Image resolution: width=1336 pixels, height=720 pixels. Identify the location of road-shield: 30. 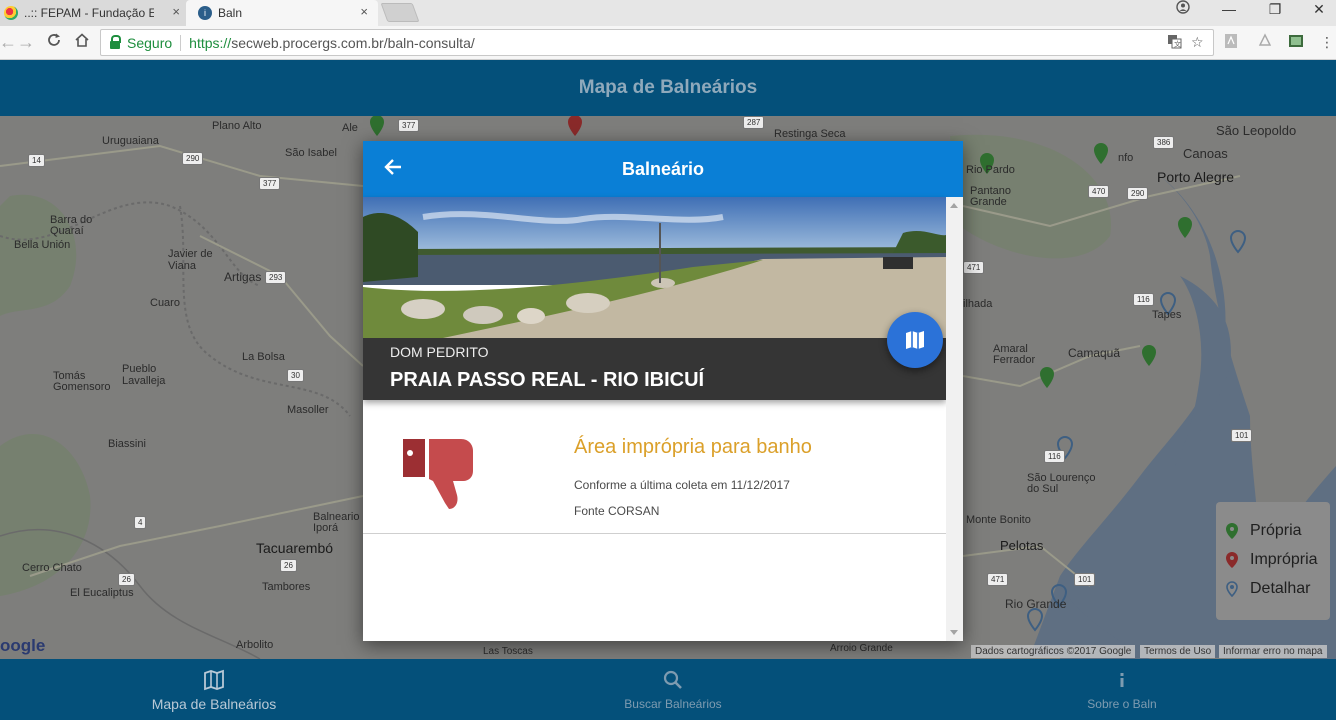
(295, 375).